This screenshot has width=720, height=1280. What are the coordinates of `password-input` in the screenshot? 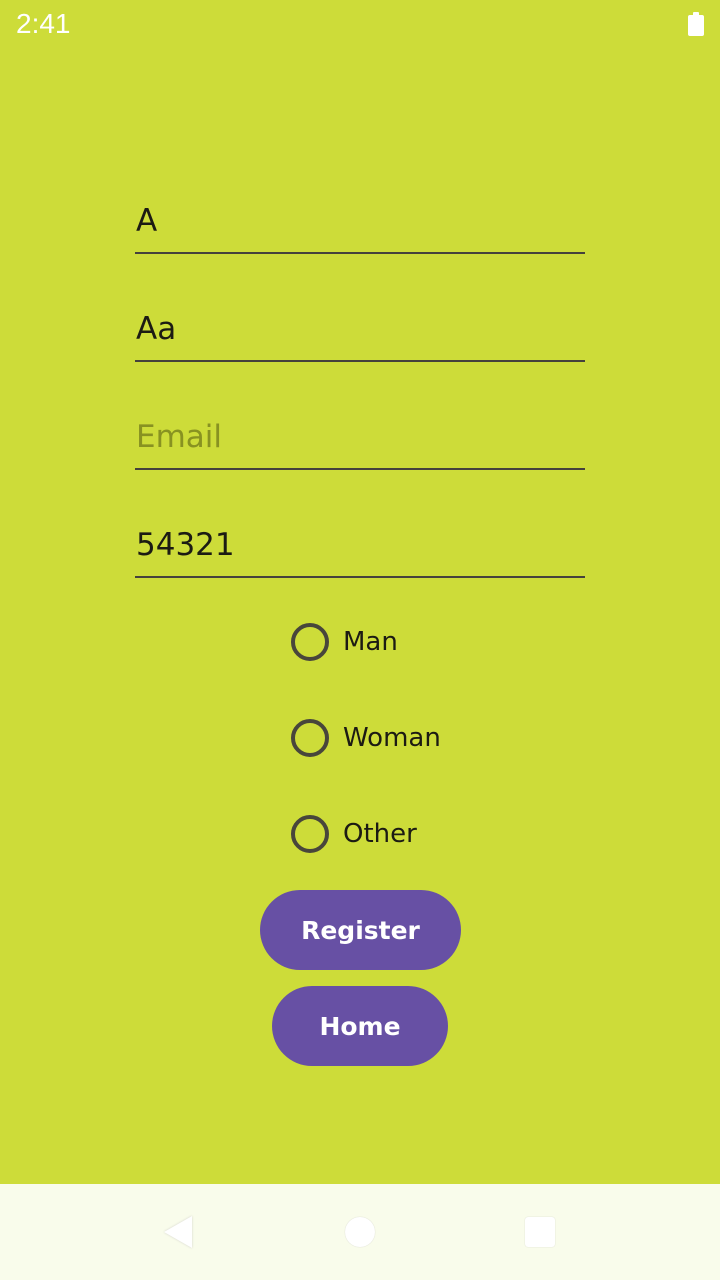 It's located at (356, 545).